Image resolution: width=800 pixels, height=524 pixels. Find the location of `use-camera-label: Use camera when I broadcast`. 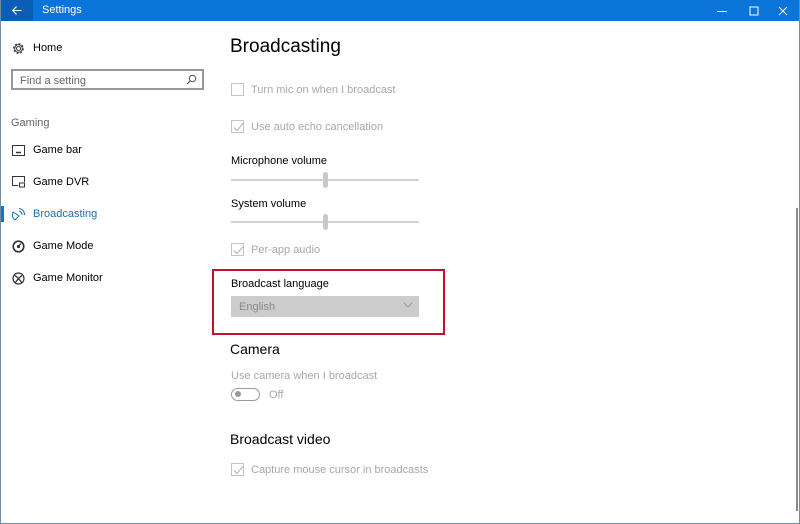

use-camera-label: Use camera when I broadcast is located at coordinates (304, 376).